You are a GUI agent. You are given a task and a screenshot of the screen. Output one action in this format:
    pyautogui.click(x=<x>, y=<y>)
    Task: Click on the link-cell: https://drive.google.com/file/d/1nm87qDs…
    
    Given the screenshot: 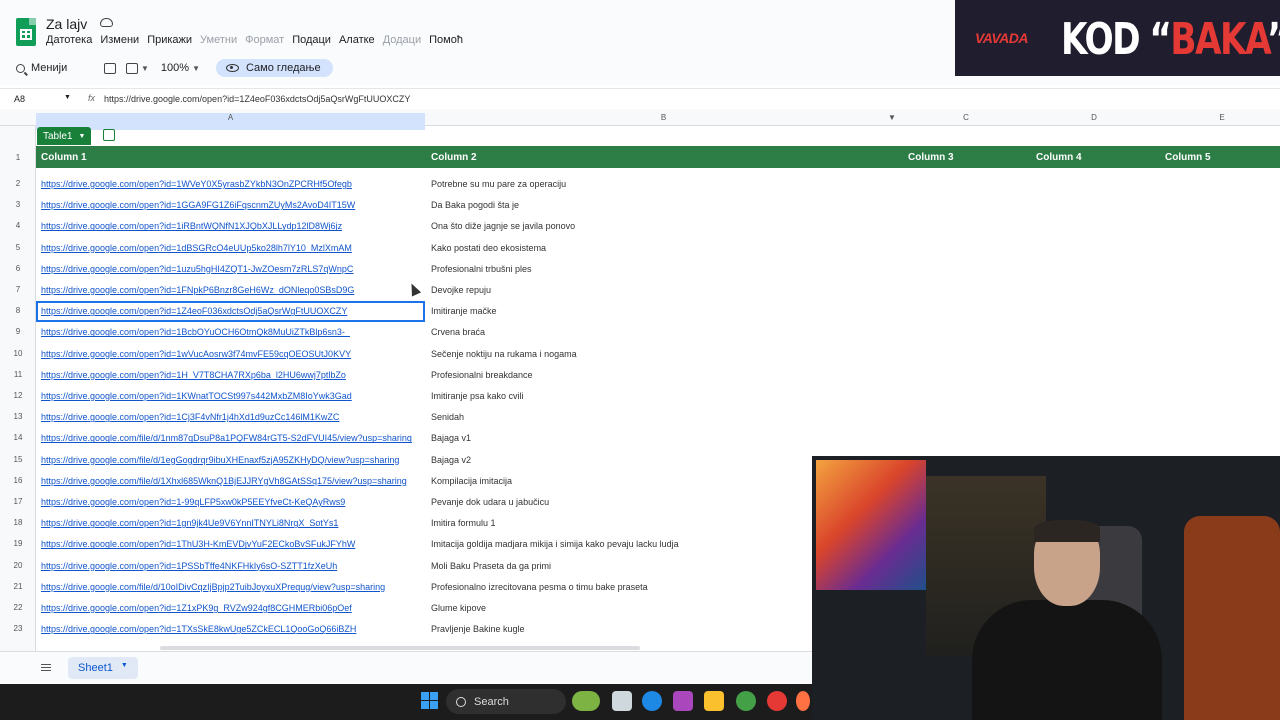 What is the action you would take?
    pyautogui.click(x=233, y=438)
    